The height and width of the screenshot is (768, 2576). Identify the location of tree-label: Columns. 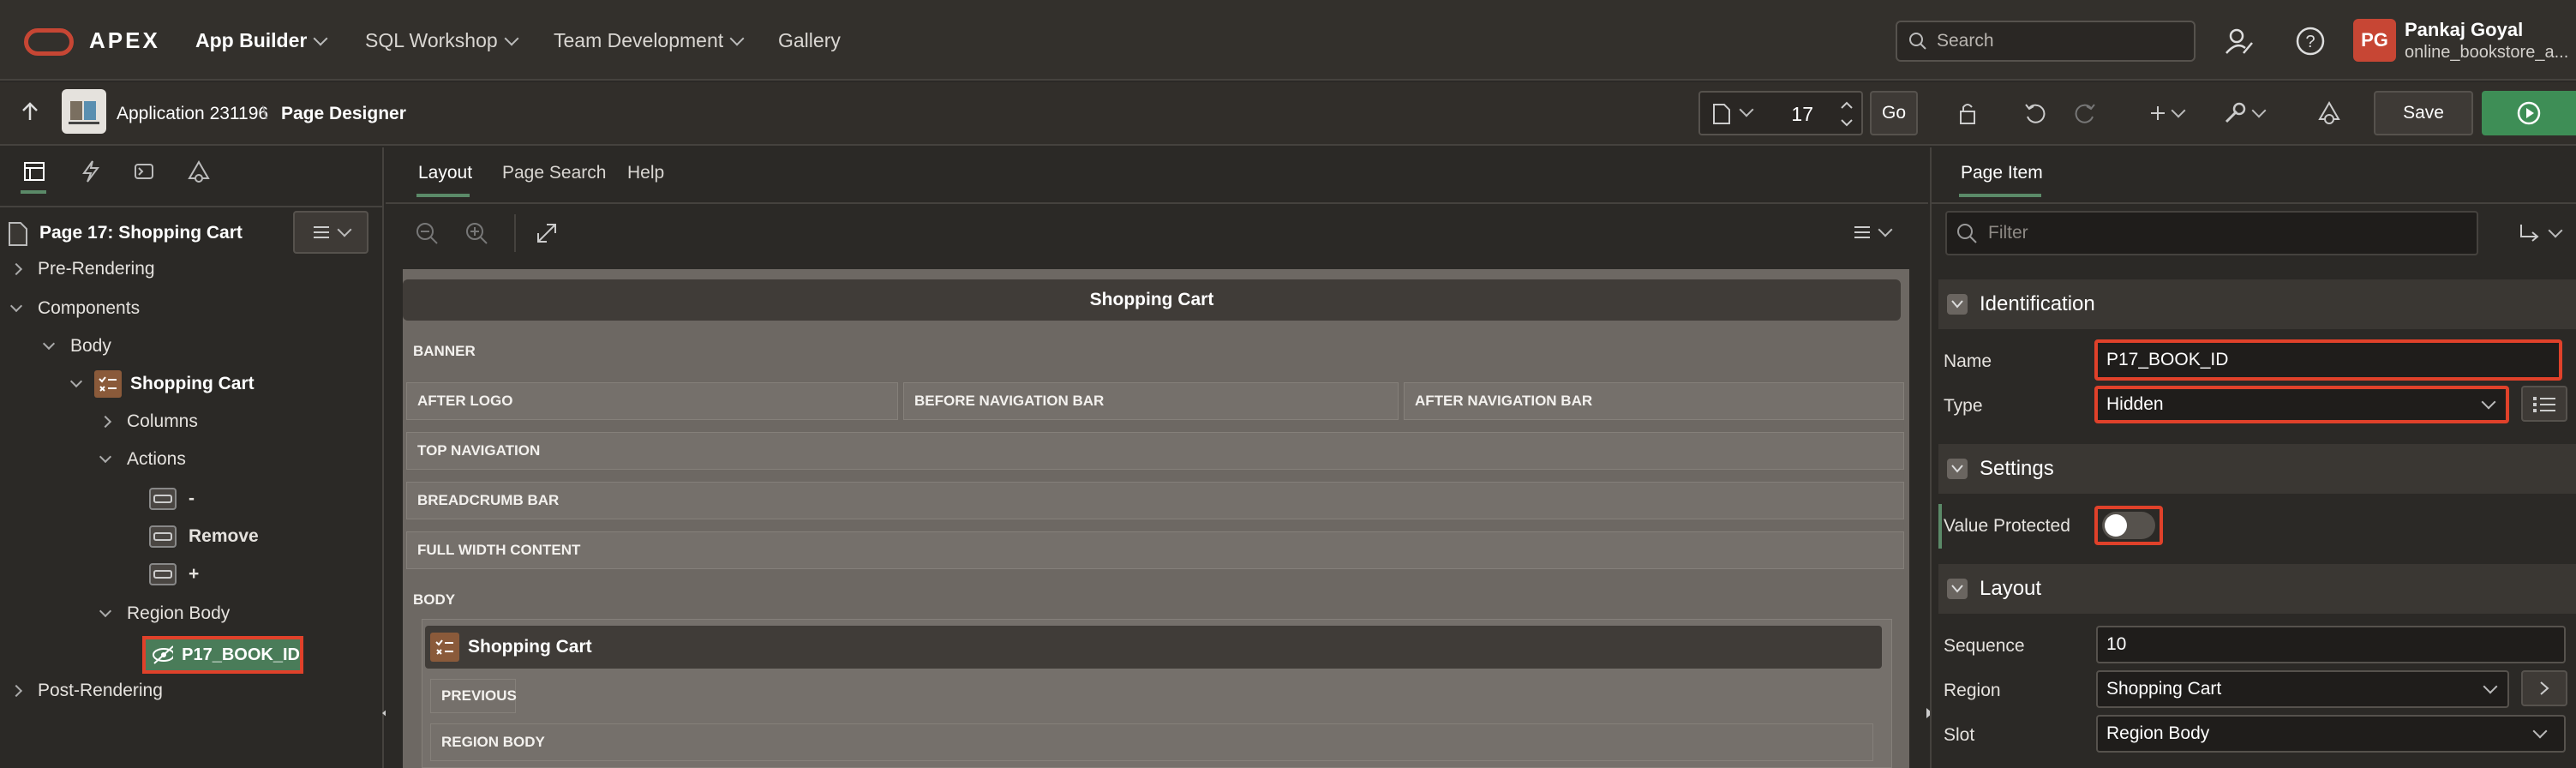
(162, 421).